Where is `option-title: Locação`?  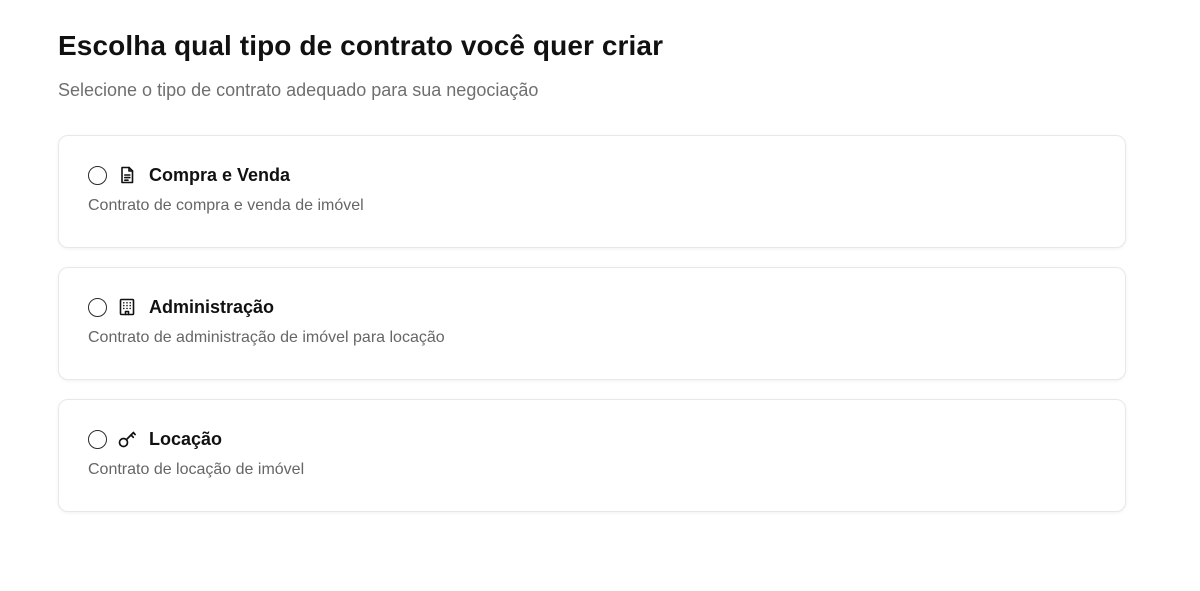
option-title: Locação is located at coordinates (186, 438).